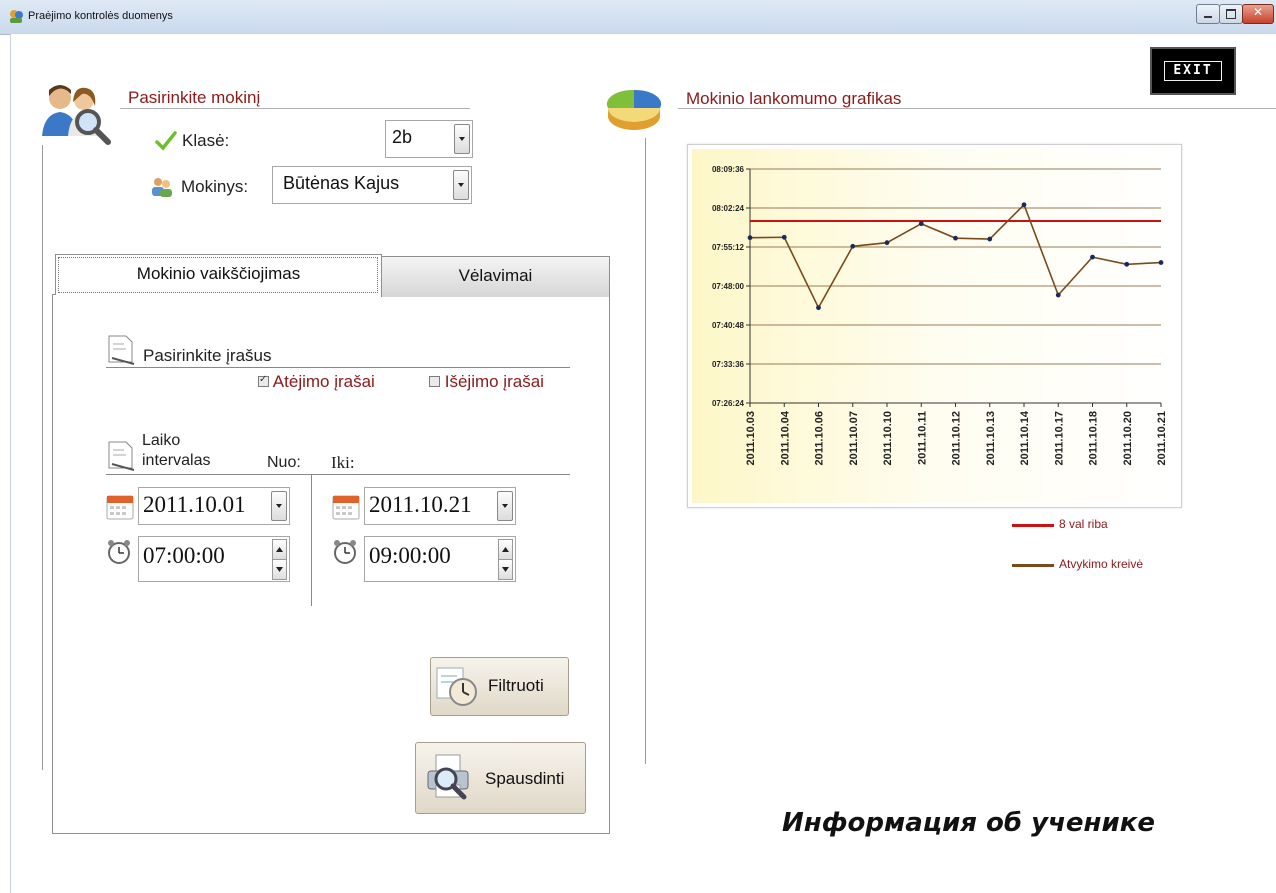 This screenshot has width=1276, height=893. Describe the element at coordinates (728, 169) in the screenshot. I see `y-tick-label: 08:09:36` at that location.